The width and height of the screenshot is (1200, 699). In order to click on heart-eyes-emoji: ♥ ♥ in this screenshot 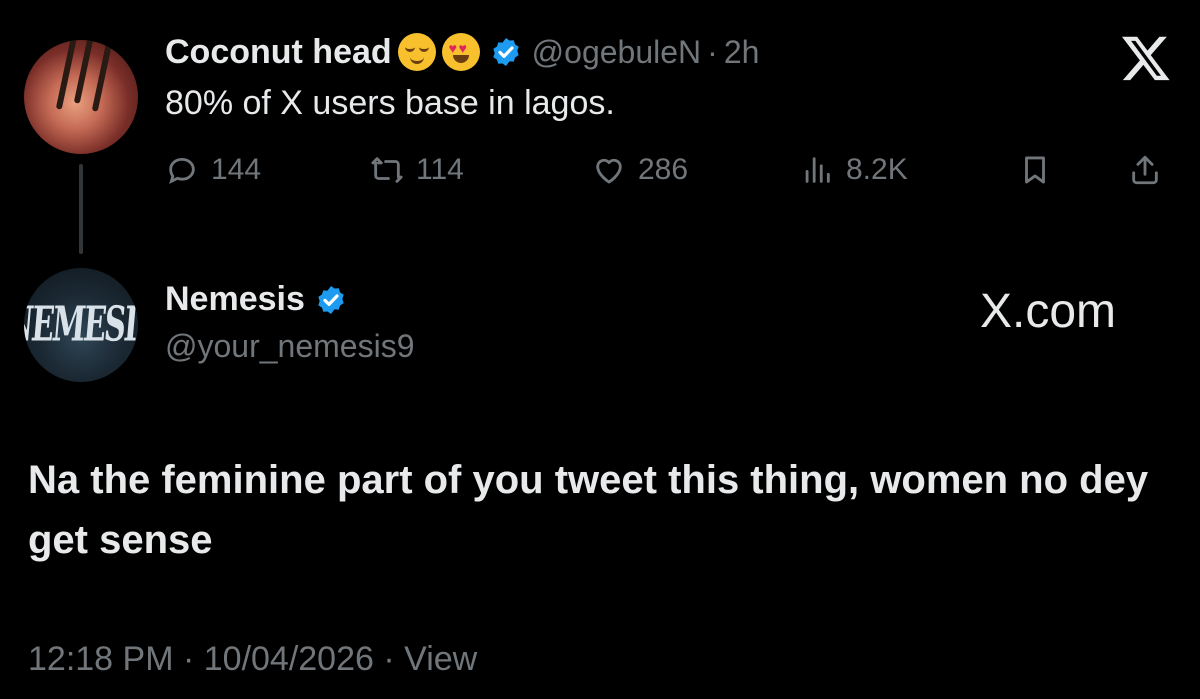, I will do `click(460, 52)`.